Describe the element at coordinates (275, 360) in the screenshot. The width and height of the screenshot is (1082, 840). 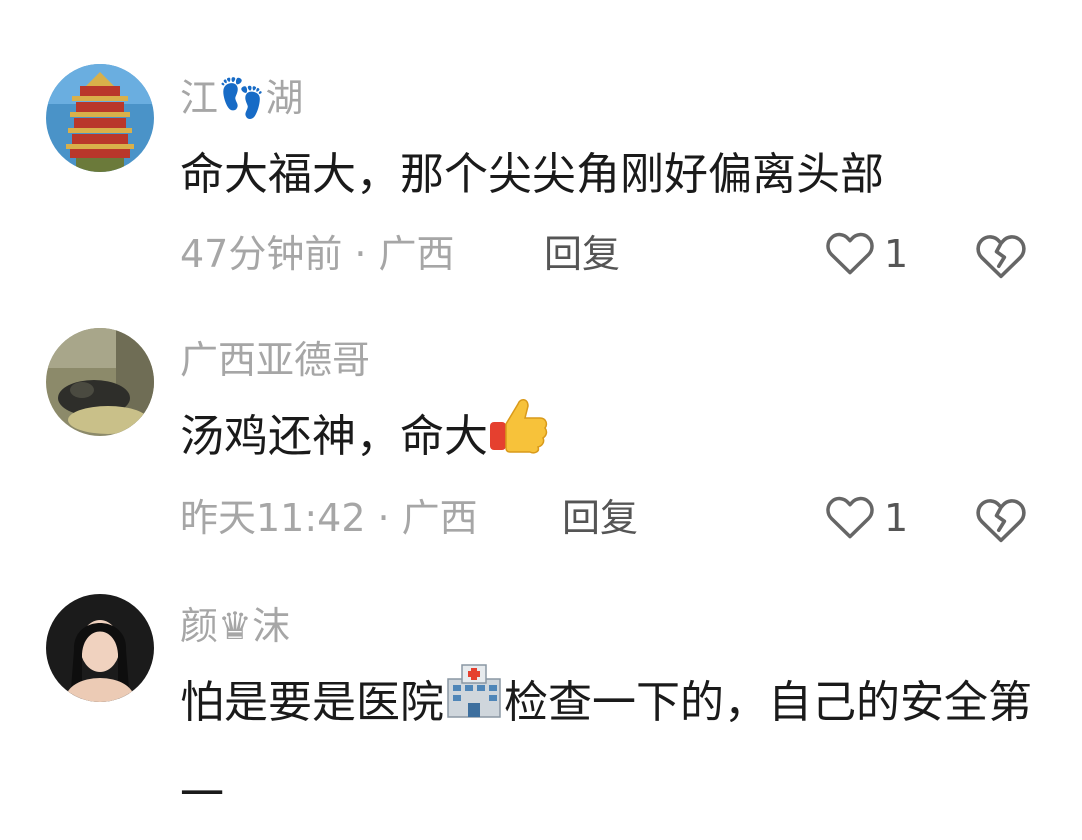
I see `username: 广西亚德哥` at that location.